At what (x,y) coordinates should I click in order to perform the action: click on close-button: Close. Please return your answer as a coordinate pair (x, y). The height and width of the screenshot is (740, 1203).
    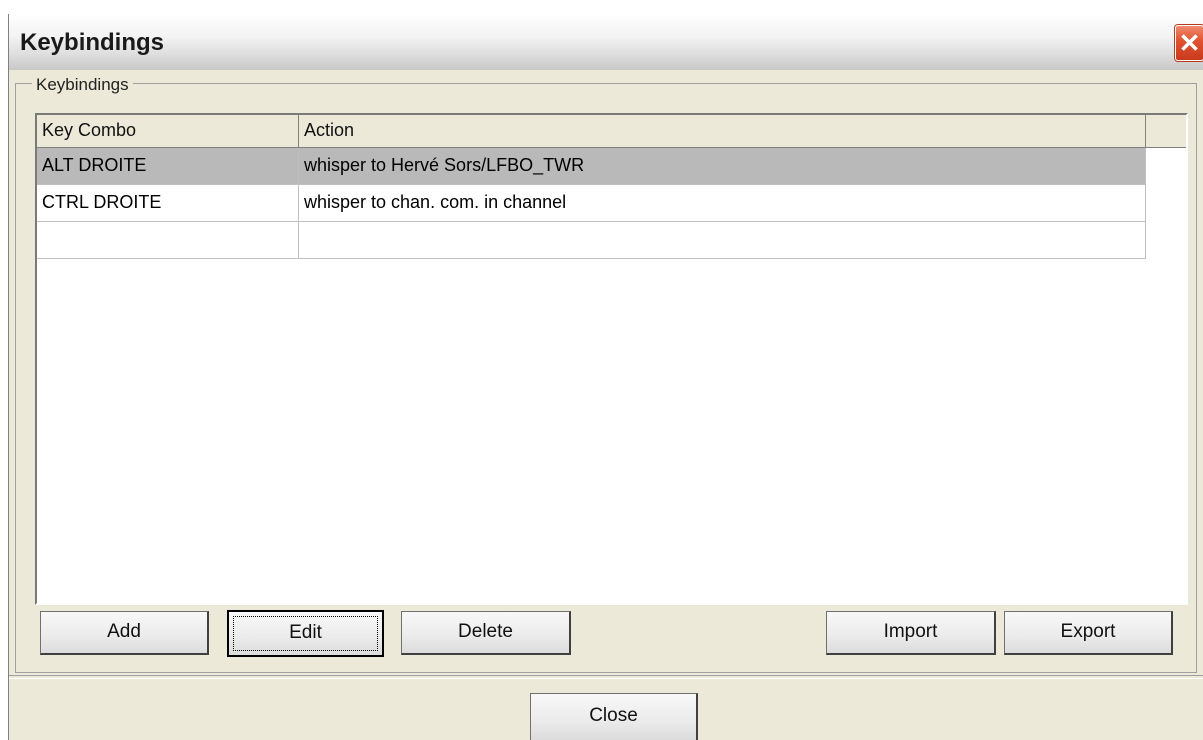
    Looking at the image, I should click on (614, 716).